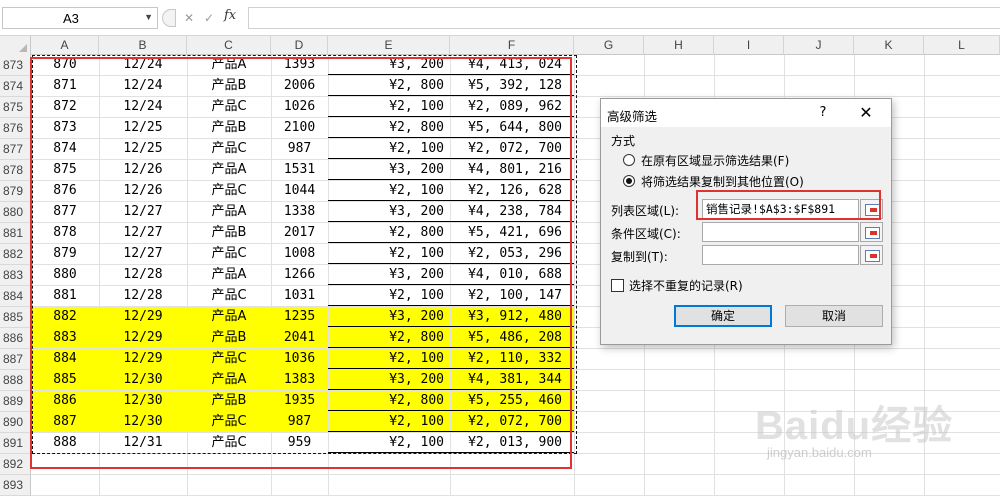  Describe the element at coordinates (143, 191) in the screenshot. I see `cell-date: 12/26` at that location.